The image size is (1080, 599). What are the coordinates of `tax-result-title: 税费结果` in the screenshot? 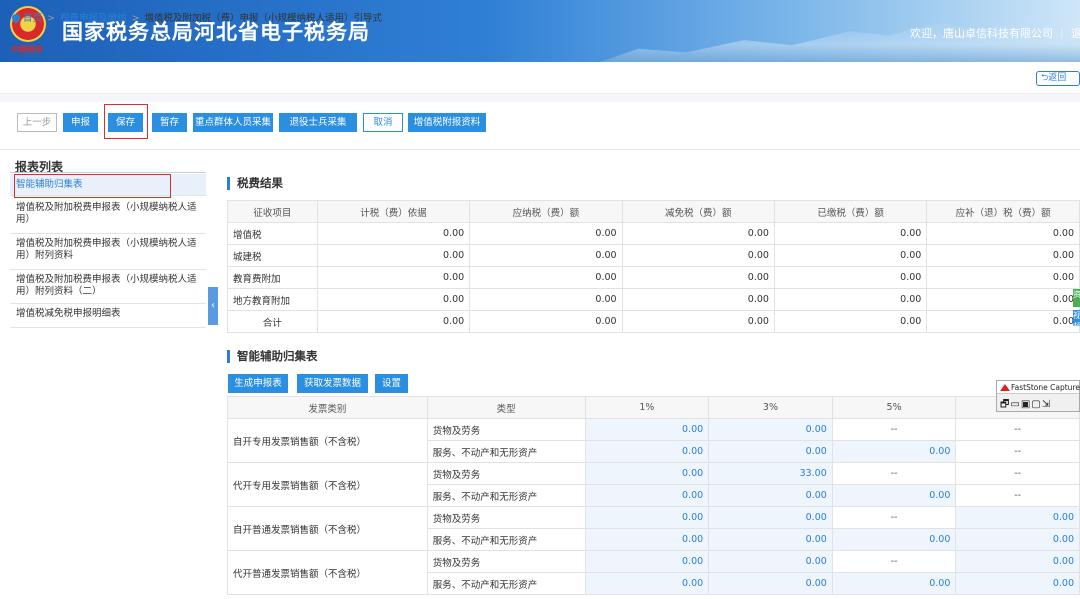 It's located at (255, 183).